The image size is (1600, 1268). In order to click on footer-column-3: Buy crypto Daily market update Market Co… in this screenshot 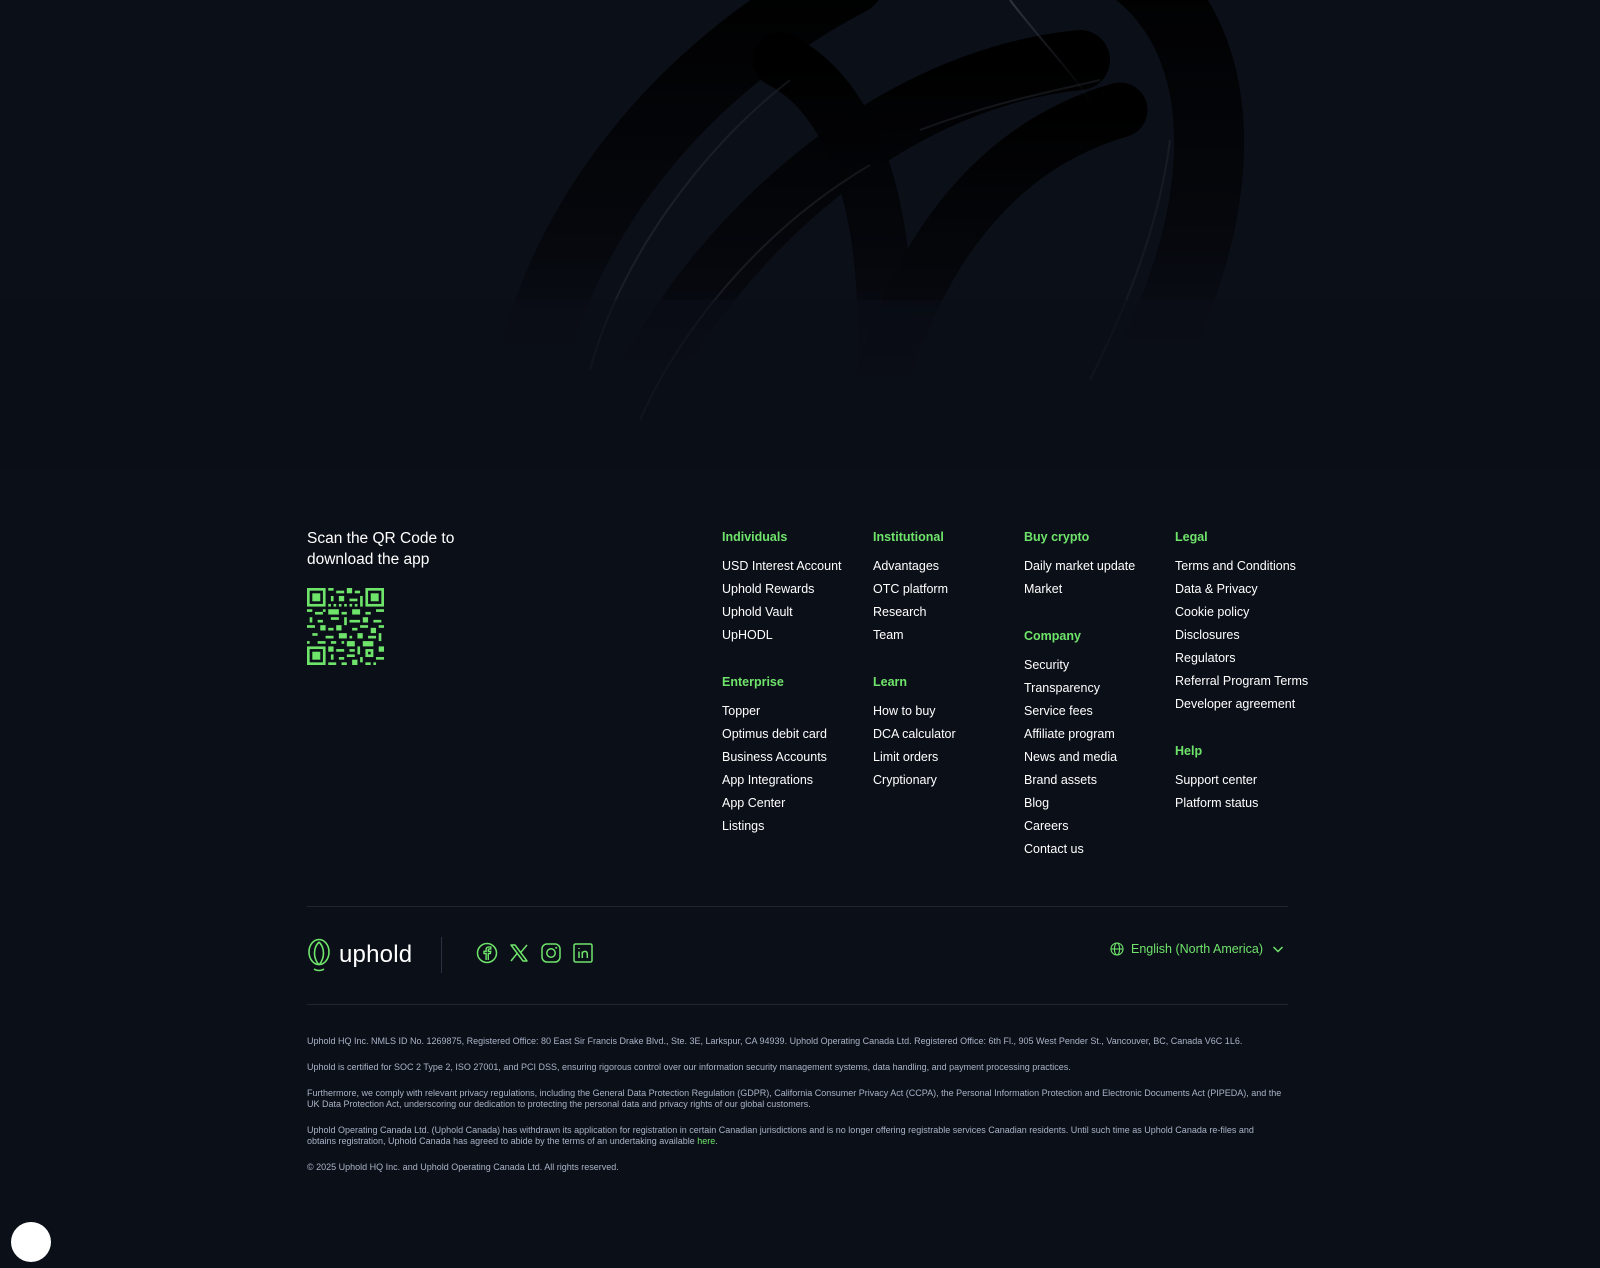, I will do `click(1094, 696)`.